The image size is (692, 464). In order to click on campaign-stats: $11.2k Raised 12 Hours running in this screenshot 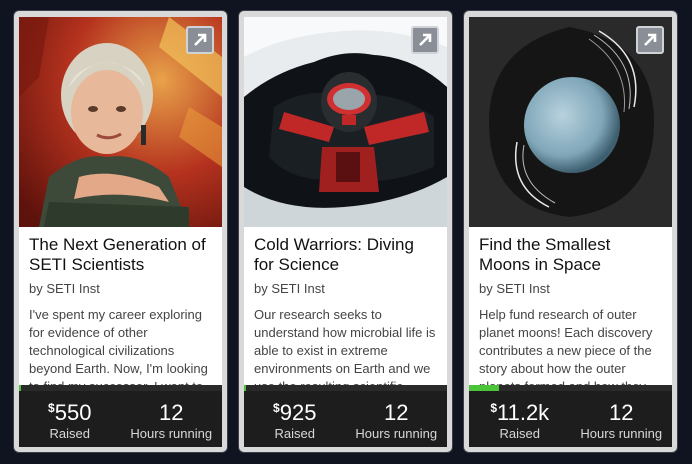, I will do `click(570, 419)`.